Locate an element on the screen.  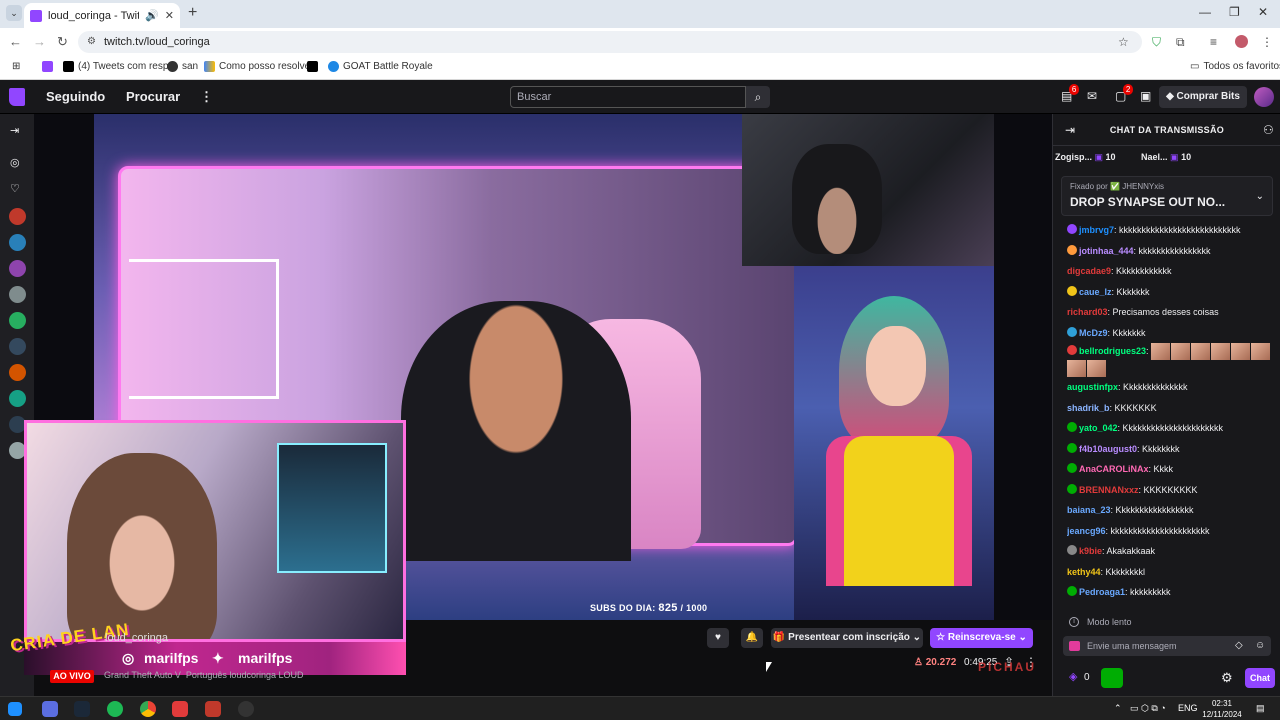
inbox-icon: ✉ is located at coordinates (1092, 96).